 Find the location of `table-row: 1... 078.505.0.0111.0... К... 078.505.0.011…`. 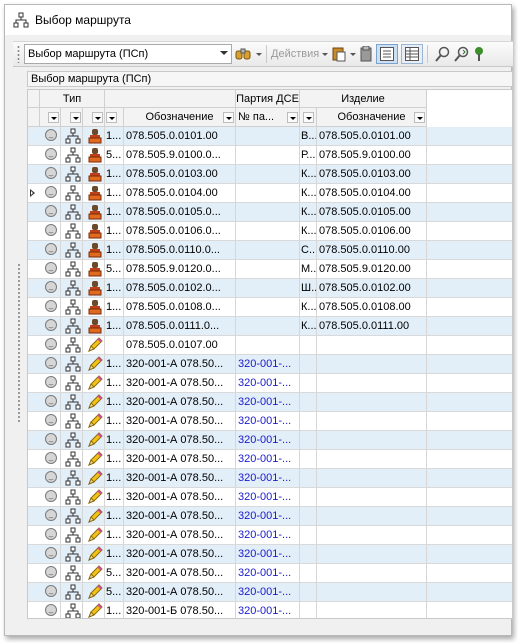

table-row: 1... 078.505.0.0111.0... К... 078.505.0.011… is located at coordinates (270, 326).